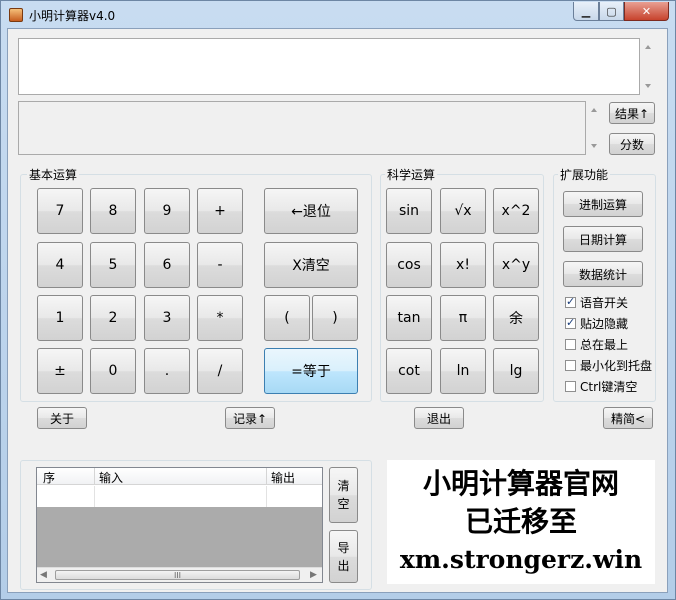 This screenshot has height=600, width=676. I want to click on history-clear-button: 清 空, so click(343, 495).